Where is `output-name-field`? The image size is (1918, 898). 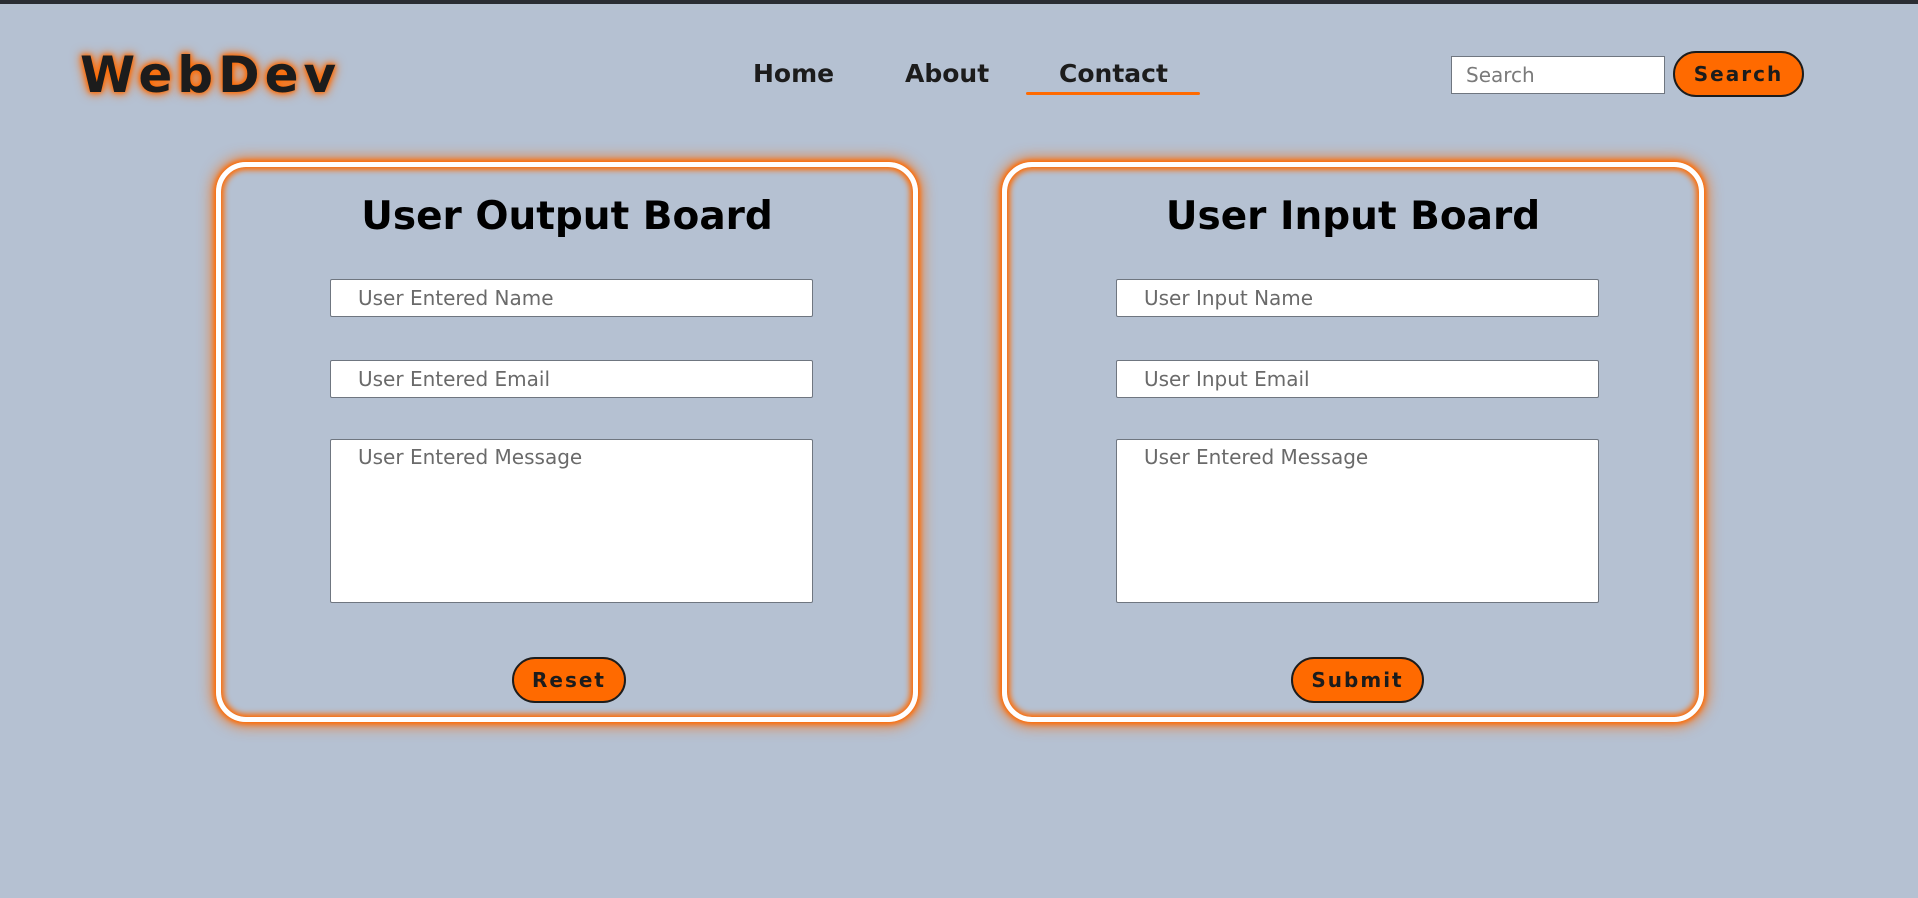 output-name-field is located at coordinates (571, 298).